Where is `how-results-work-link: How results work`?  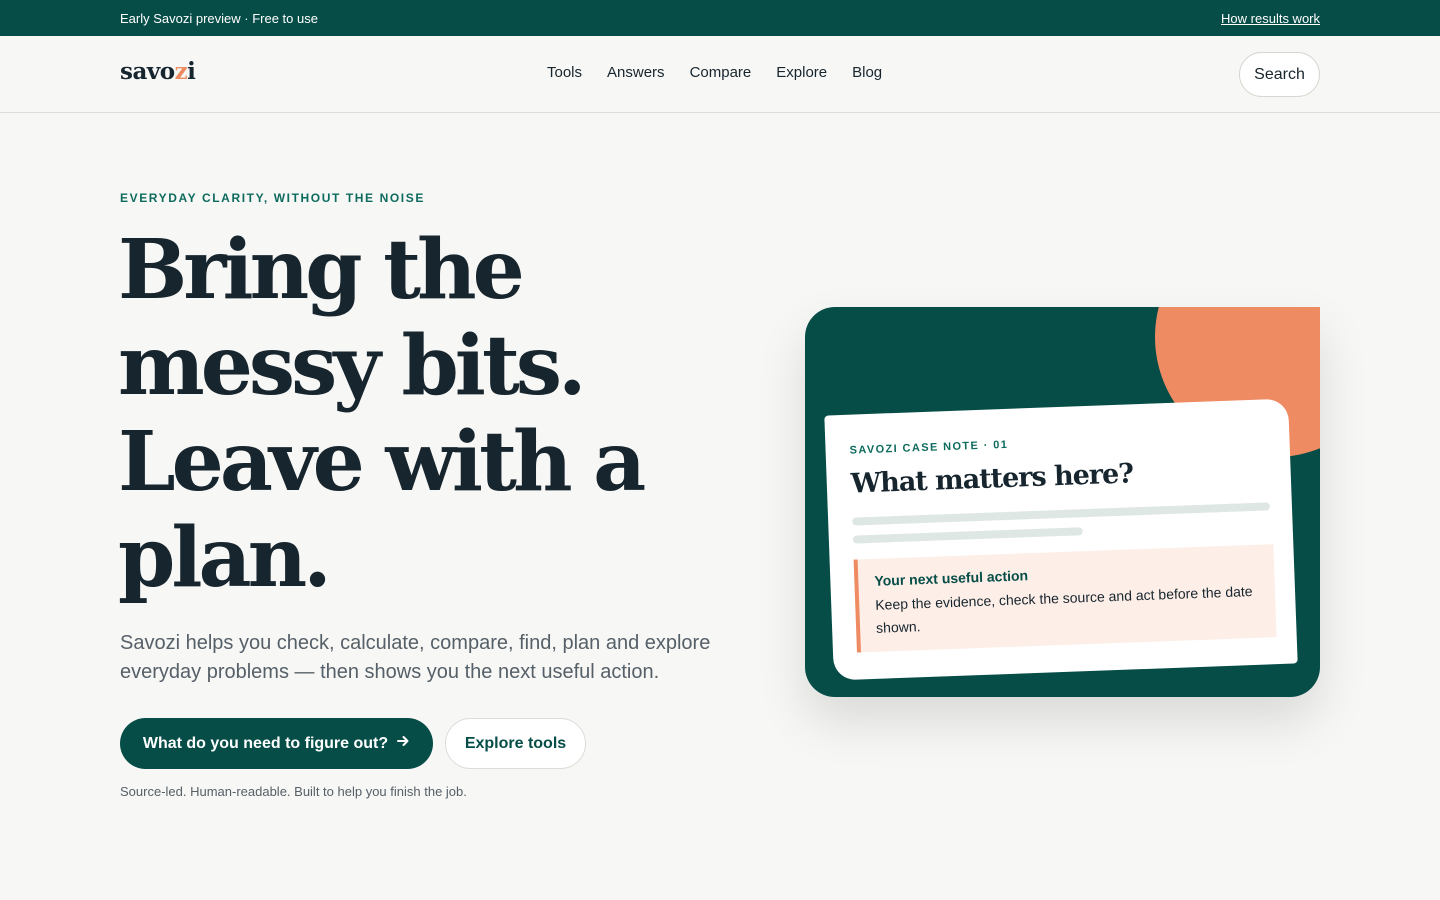 how-results-work-link: How results work is located at coordinates (1270, 18).